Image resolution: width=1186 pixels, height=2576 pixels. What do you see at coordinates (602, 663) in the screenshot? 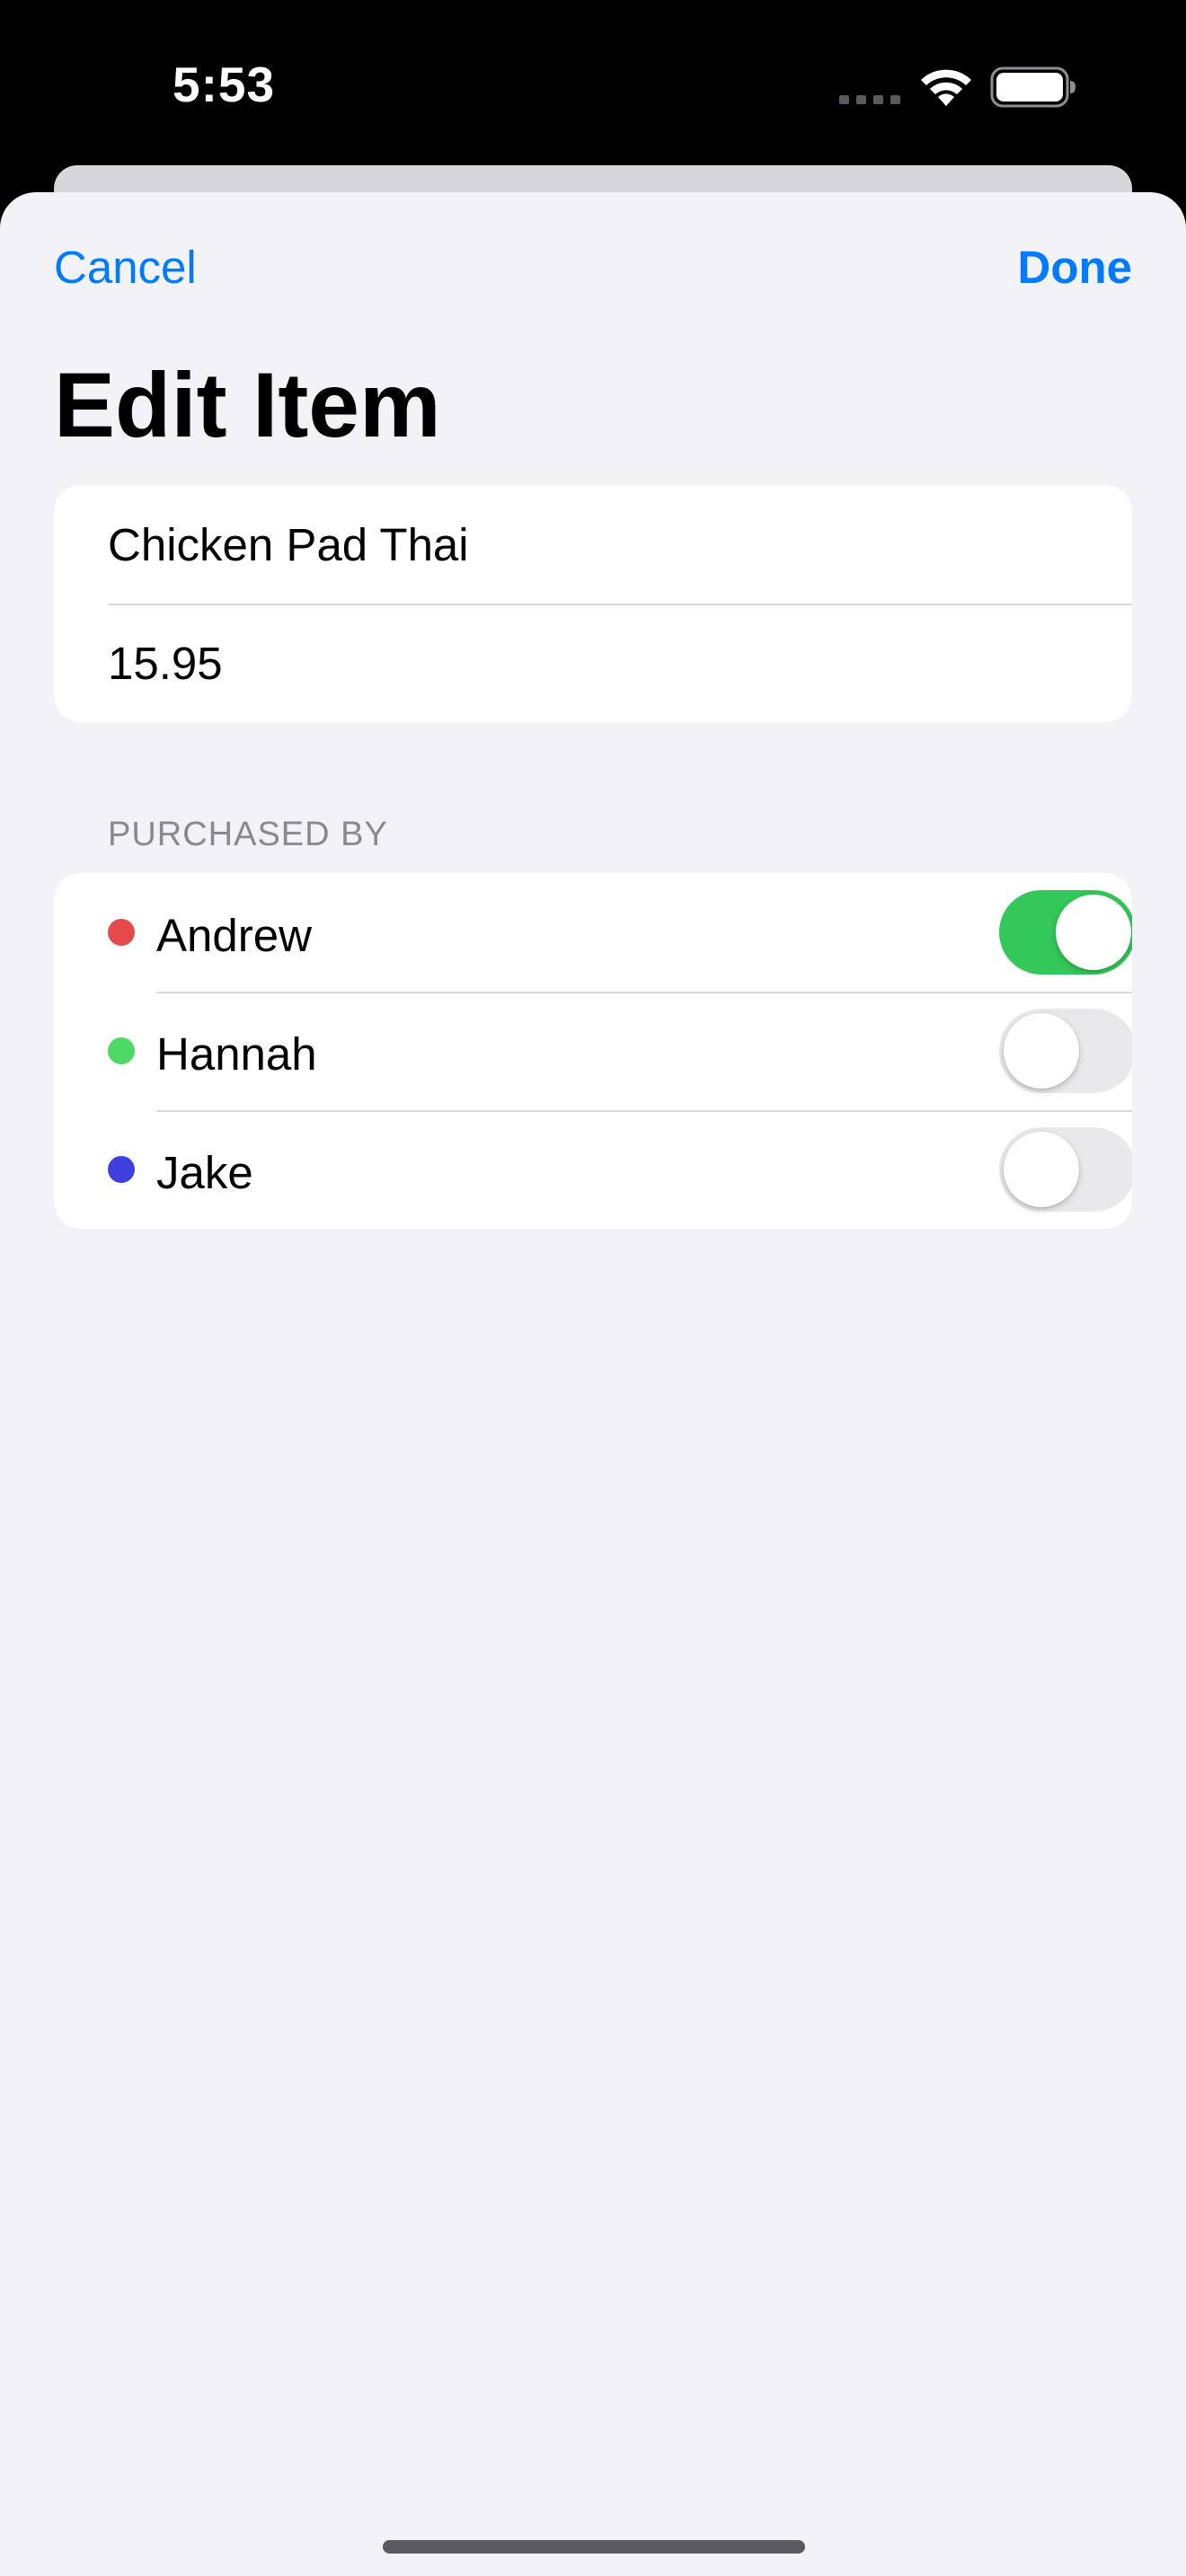
I see `item-price-field` at bounding box center [602, 663].